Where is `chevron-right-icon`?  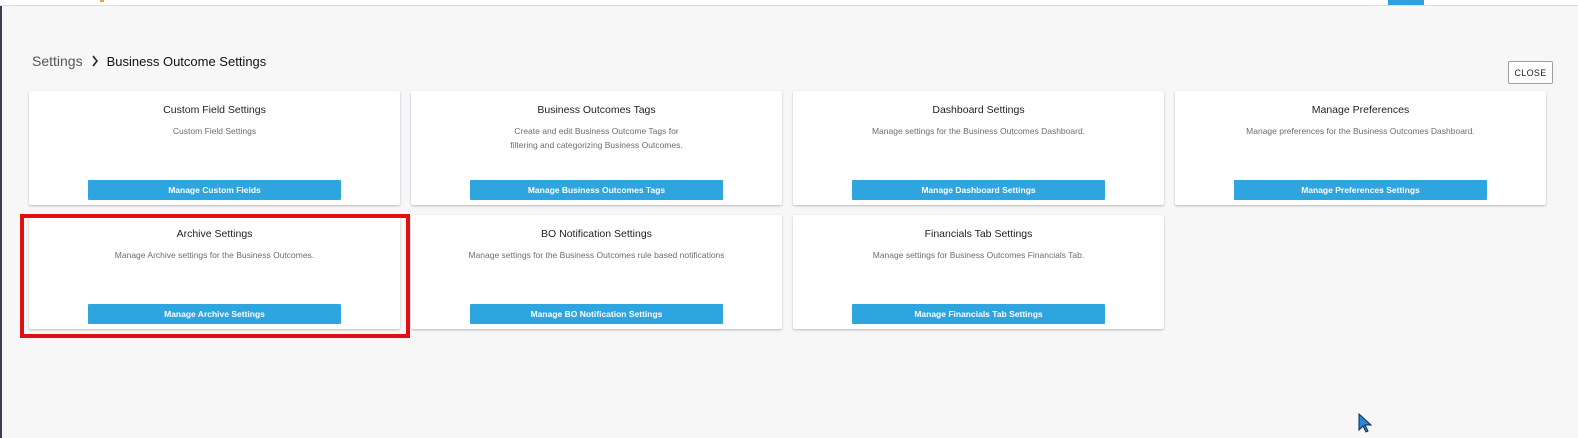 chevron-right-icon is located at coordinates (95, 61).